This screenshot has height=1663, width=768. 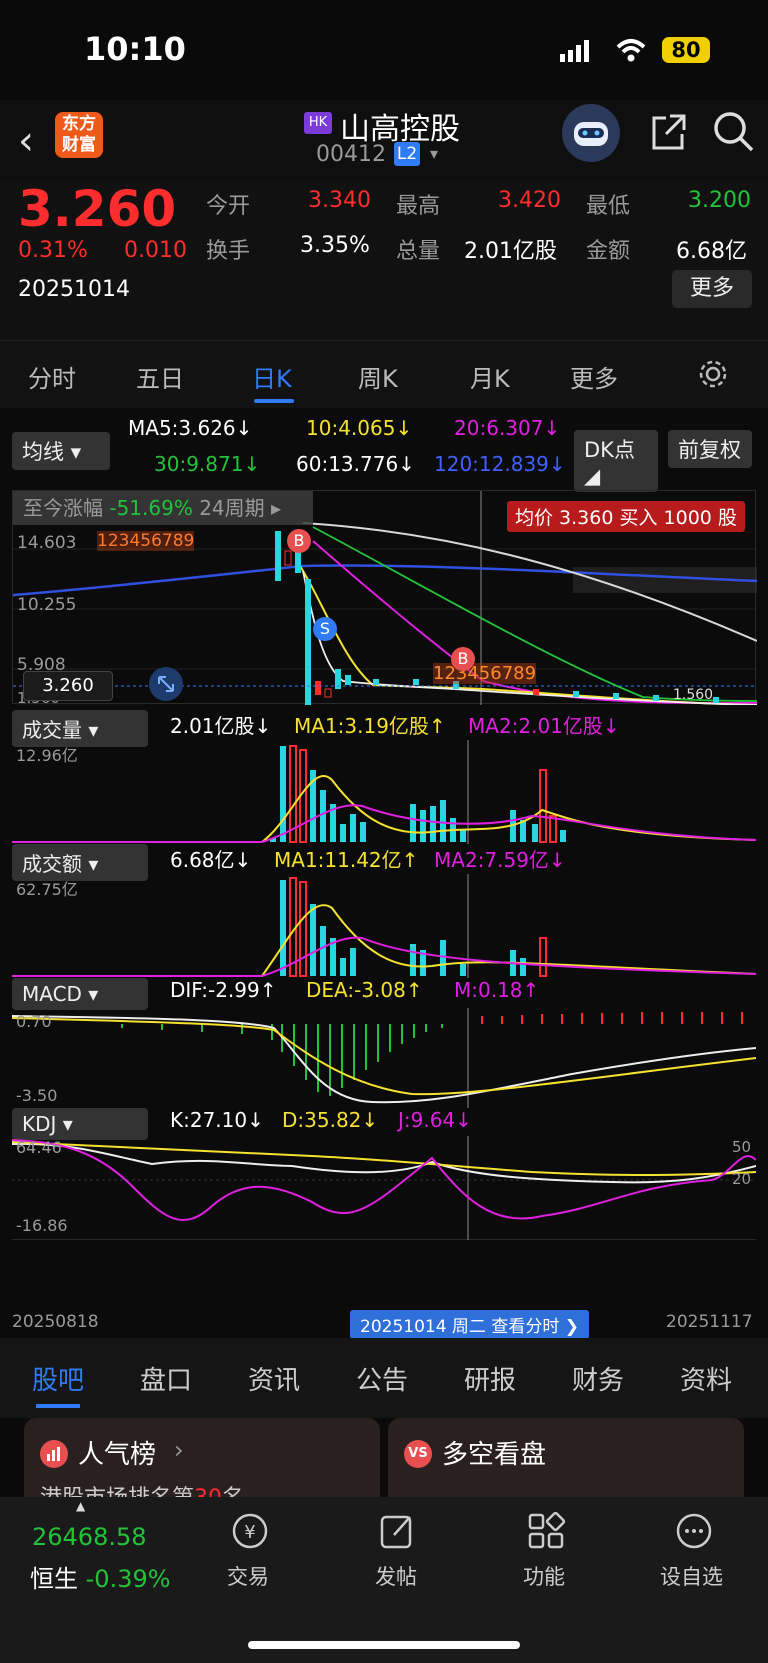 What do you see at coordinates (691, 1576) in the screenshot?
I see `watchlist-label: 设自选` at bounding box center [691, 1576].